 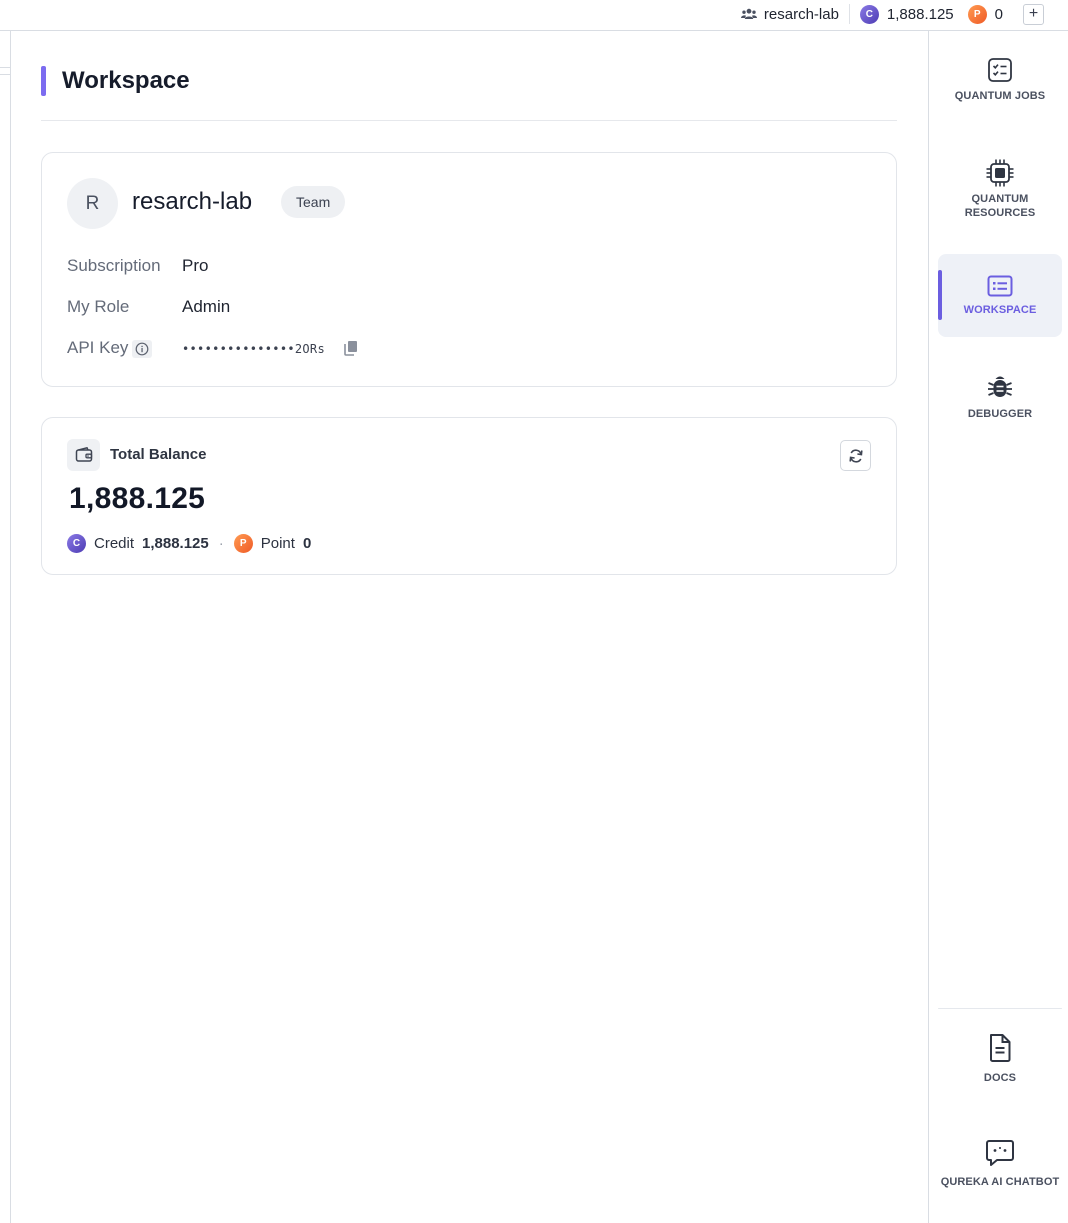 What do you see at coordinates (748, 13) in the screenshot?
I see `team-icon` at bounding box center [748, 13].